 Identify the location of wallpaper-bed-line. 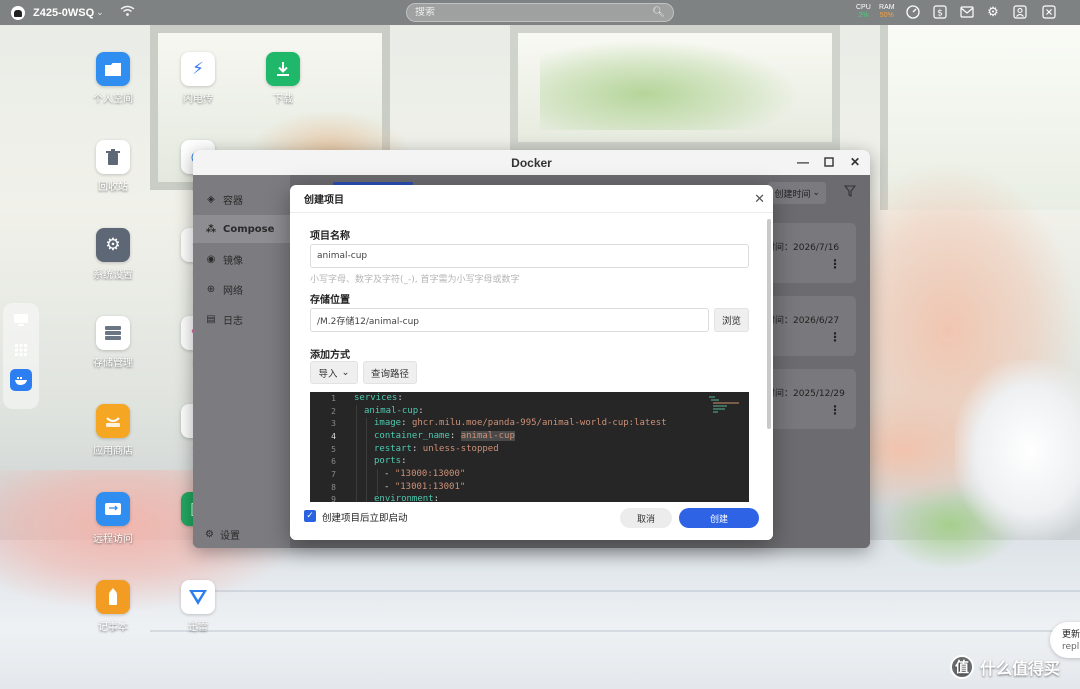
(615, 631).